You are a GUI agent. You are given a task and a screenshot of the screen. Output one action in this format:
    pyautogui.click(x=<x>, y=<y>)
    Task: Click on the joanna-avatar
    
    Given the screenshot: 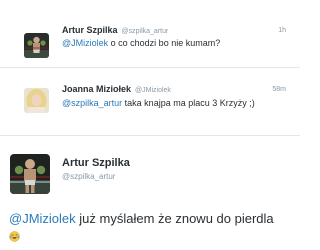 What is the action you would take?
    pyautogui.click(x=36, y=100)
    